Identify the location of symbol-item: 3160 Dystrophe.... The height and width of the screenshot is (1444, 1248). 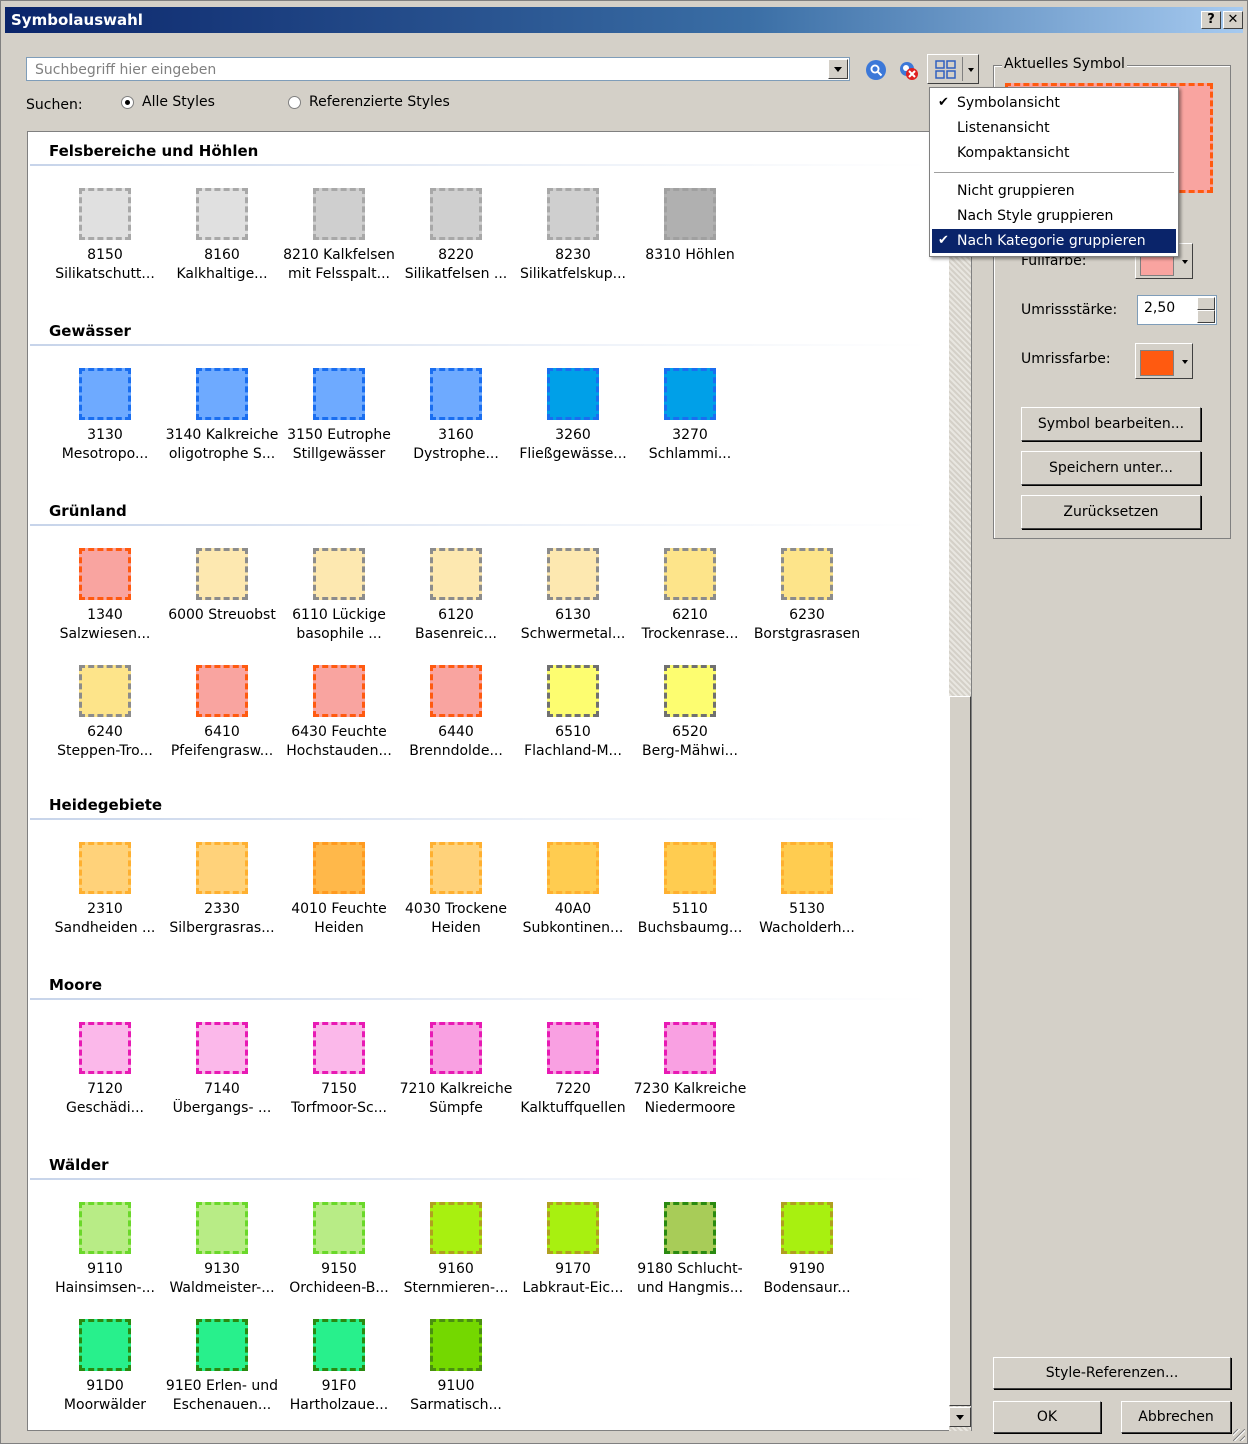
(456, 416).